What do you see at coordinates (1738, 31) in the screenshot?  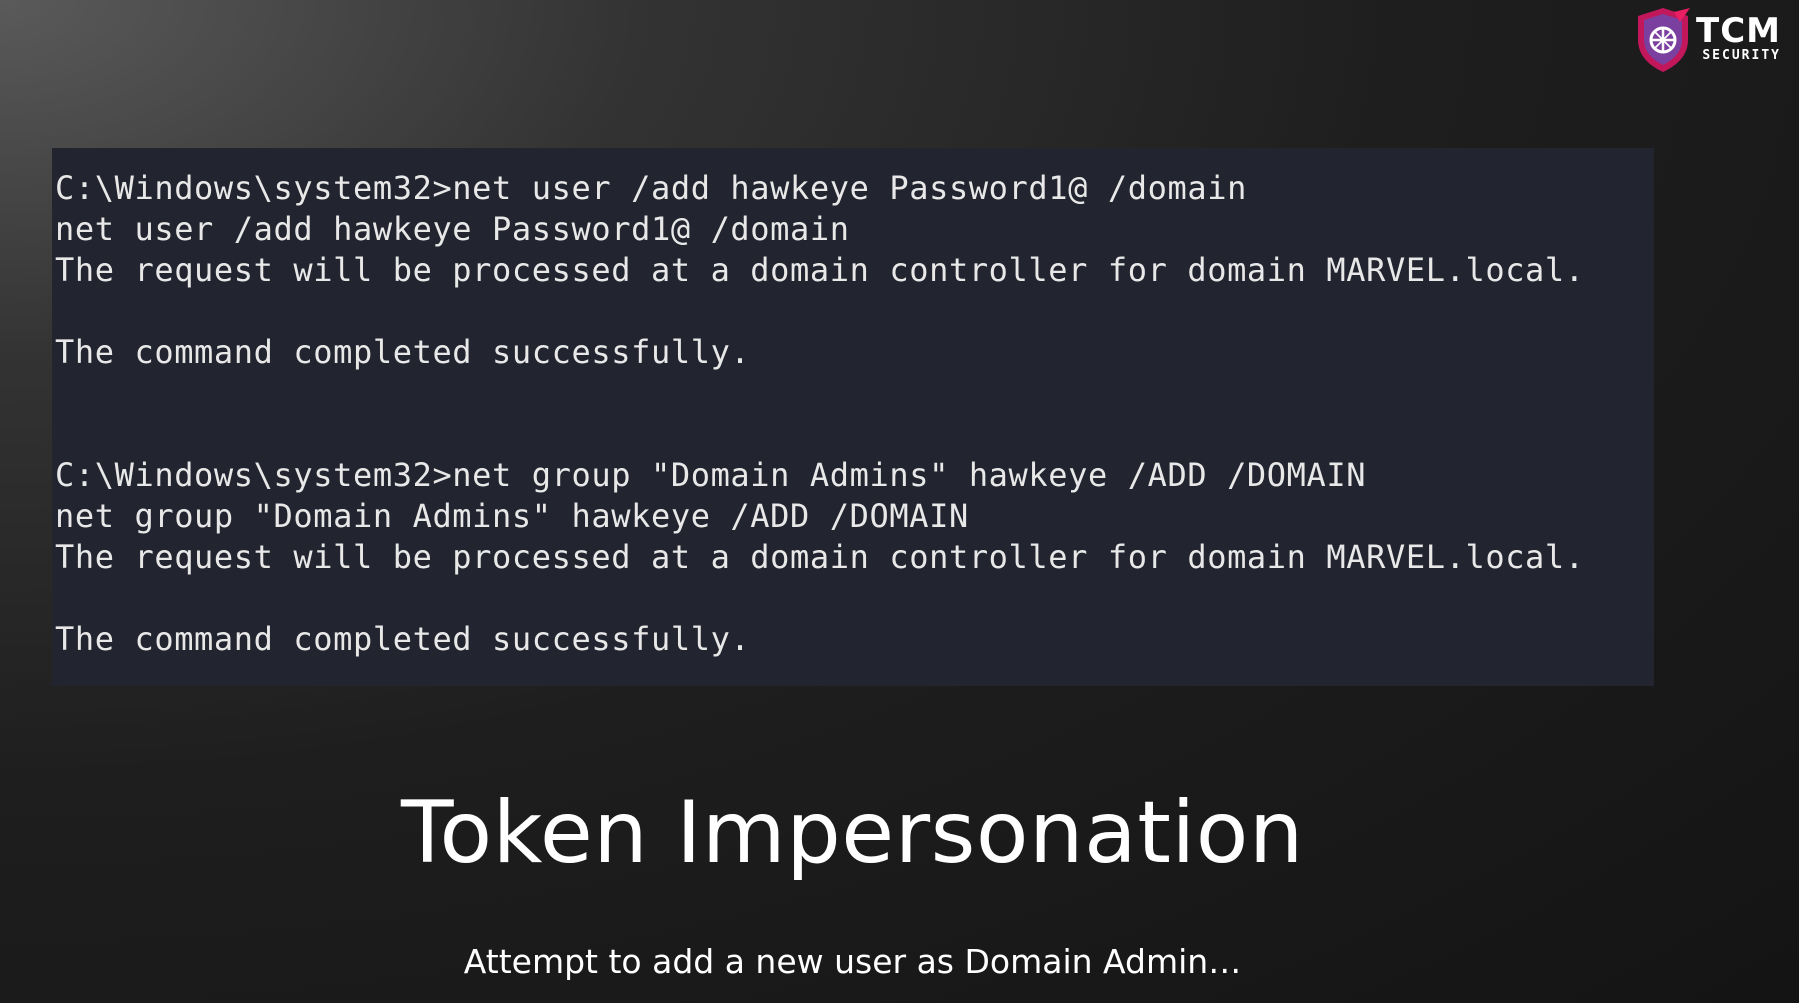 I see `logo-main-text: TCM` at bounding box center [1738, 31].